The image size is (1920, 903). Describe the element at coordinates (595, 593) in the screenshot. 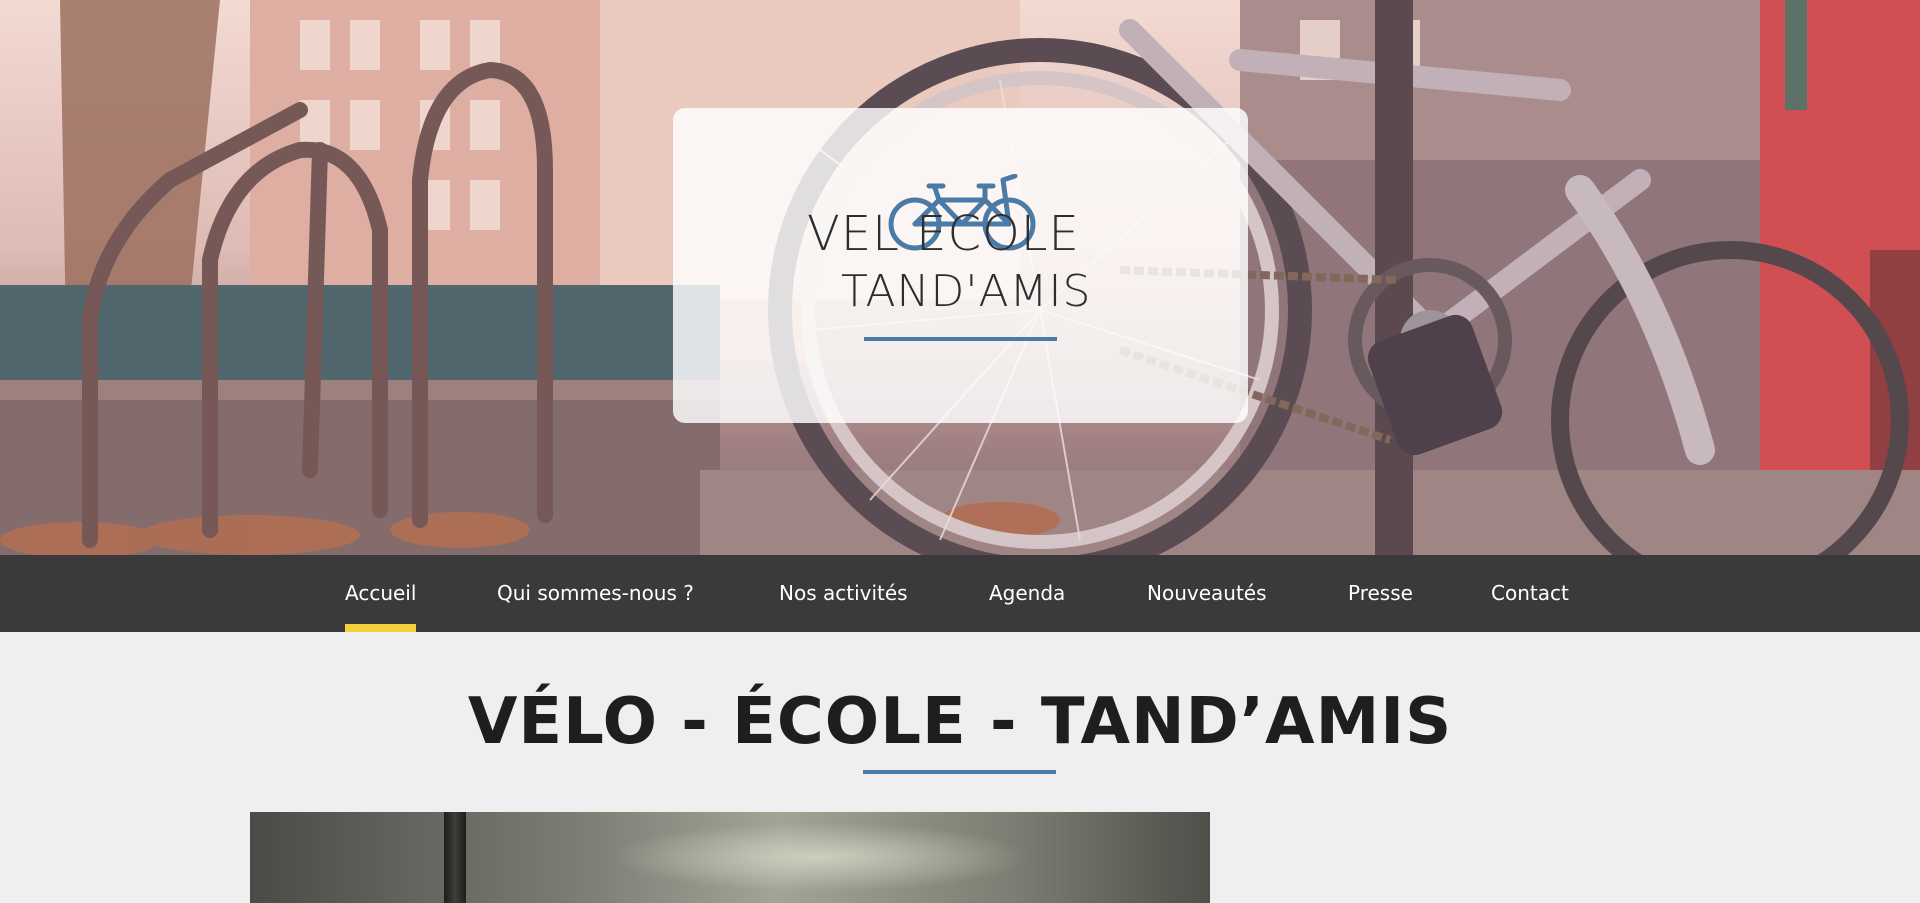

I see `nav-item-qui-sommes-nous: Qui sommes-nous ?` at that location.